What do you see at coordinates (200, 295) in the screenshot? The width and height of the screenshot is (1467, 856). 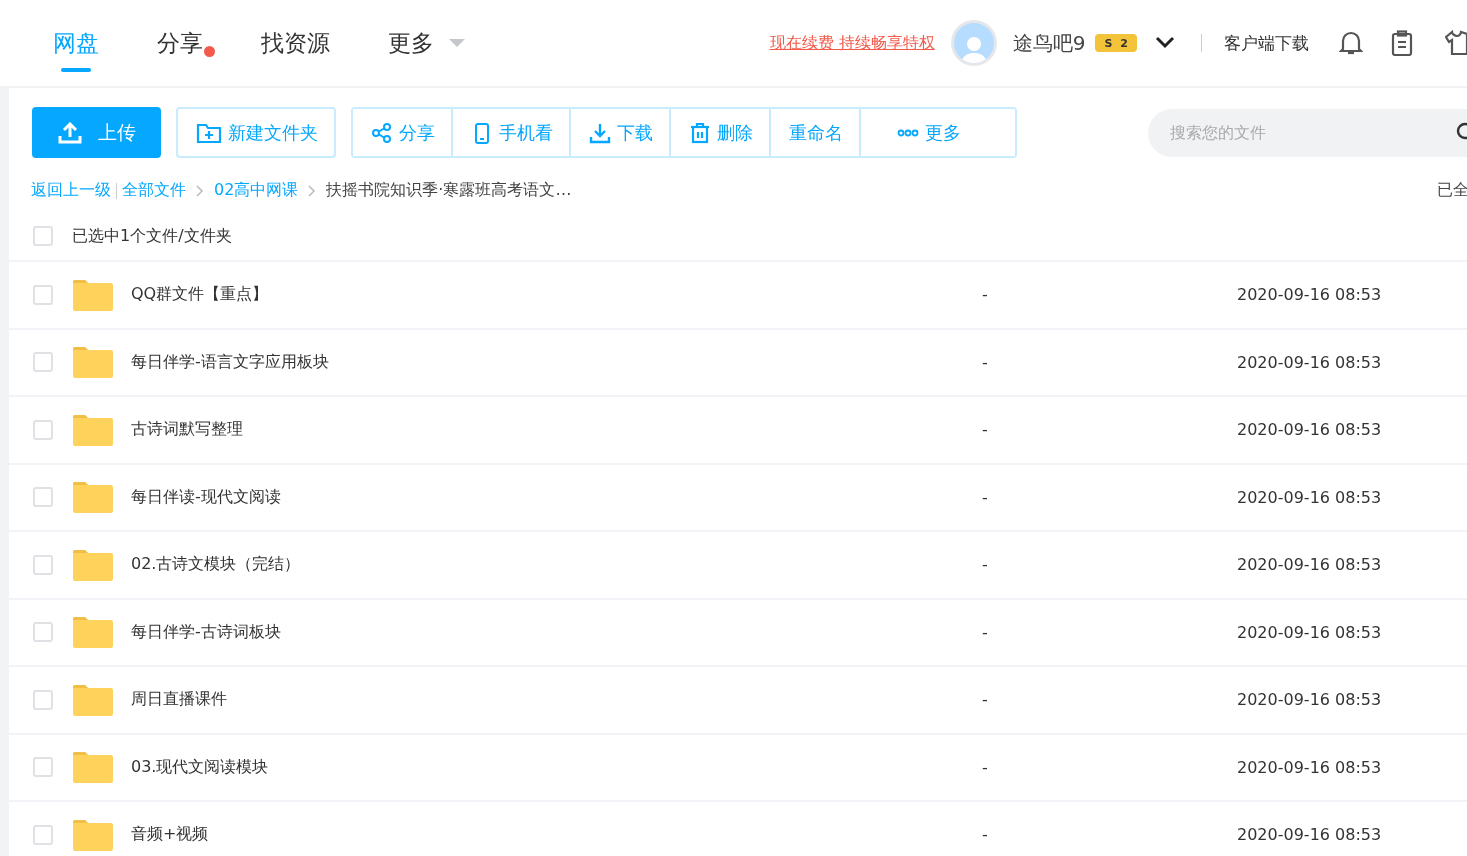 I see `file-name: QQ群文件【重点】` at bounding box center [200, 295].